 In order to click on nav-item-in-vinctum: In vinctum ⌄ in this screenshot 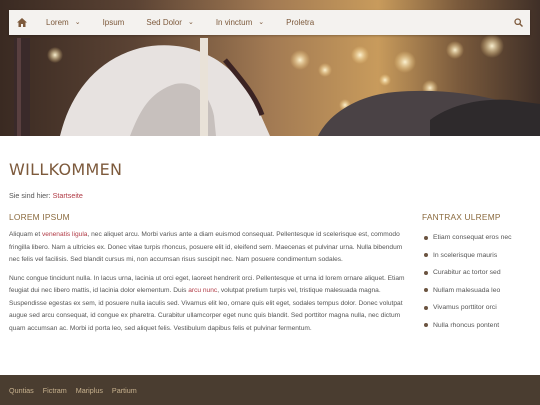, I will do `click(240, 22)`.